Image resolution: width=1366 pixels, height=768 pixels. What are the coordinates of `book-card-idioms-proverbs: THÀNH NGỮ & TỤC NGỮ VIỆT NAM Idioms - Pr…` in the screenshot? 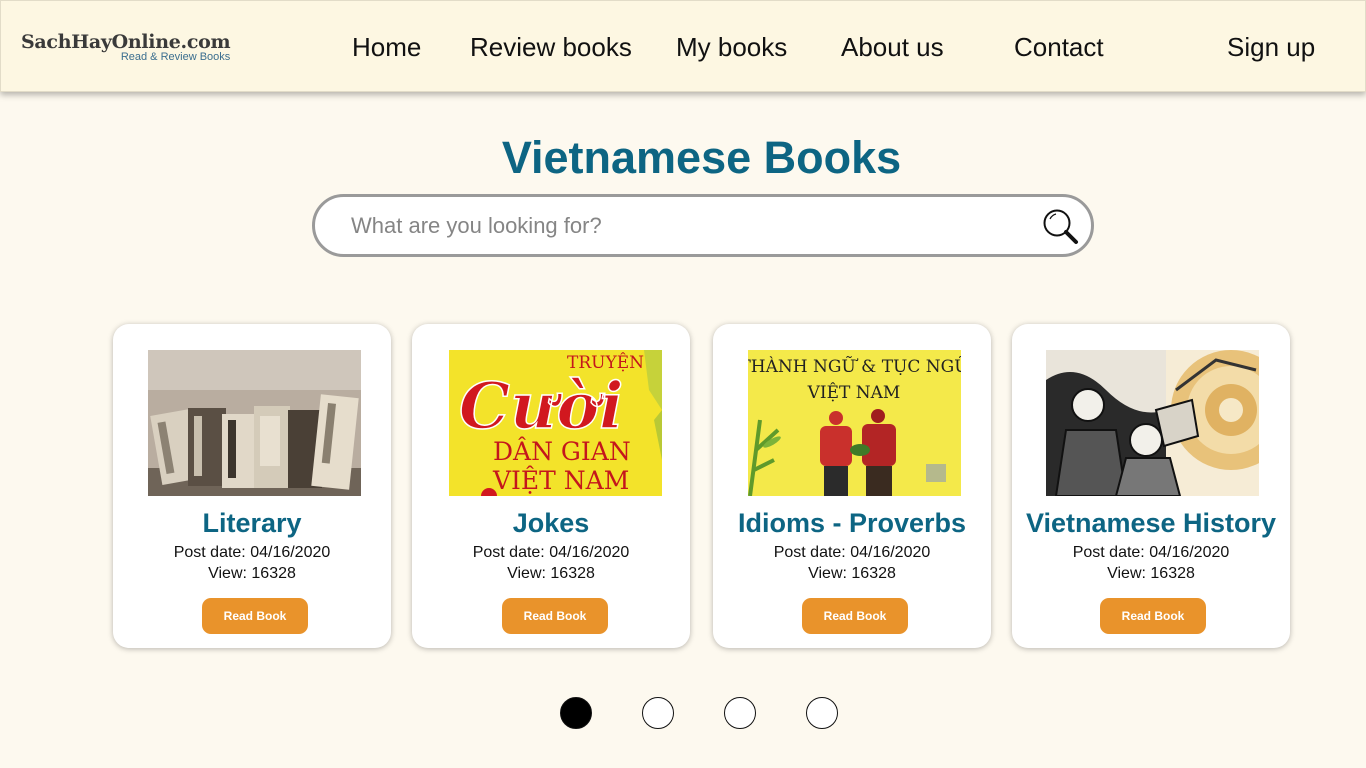 It's located at (852, 486).